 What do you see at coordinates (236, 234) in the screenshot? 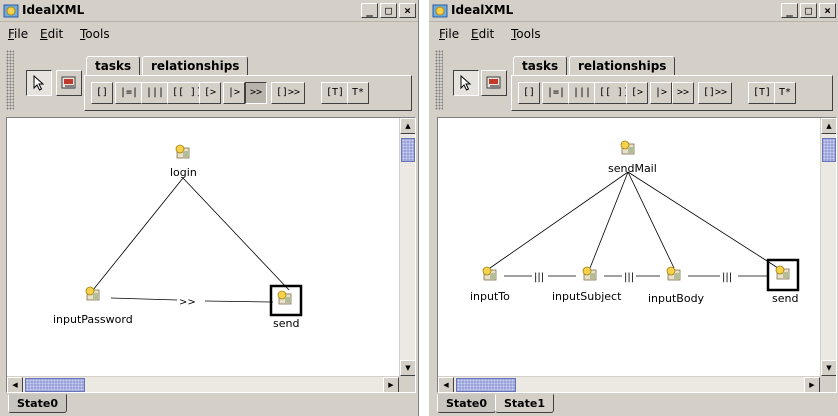
I see `edge-login-send` at bounding box center [236, 234].